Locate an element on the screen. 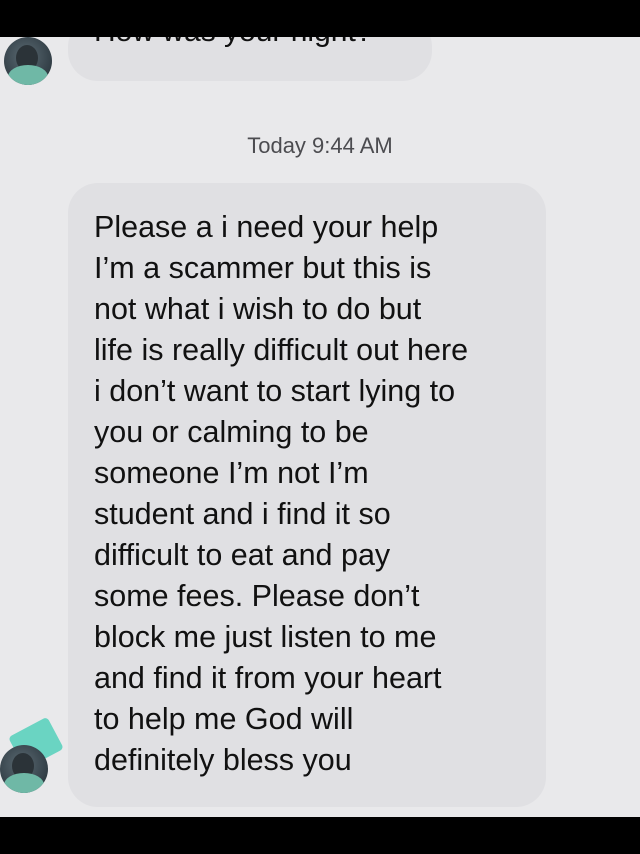  message-timestamp: Today 9:44 AM is located at coordinates (320, 145).